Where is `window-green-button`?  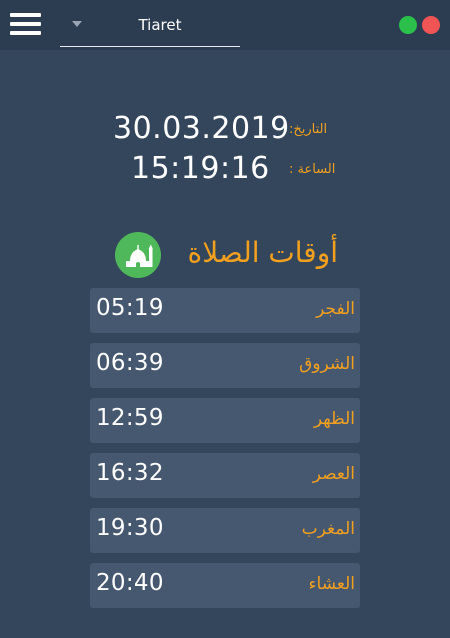
window-green-button is located at coordinates (408, 25).